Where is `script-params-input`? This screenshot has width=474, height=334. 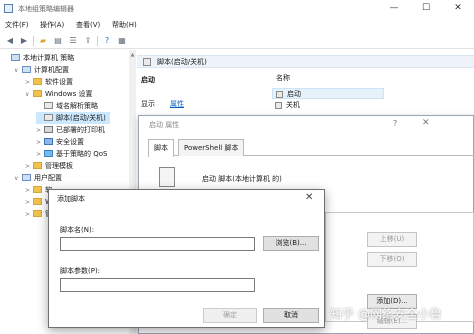 script-params-input is located at coordinates (157, 285).